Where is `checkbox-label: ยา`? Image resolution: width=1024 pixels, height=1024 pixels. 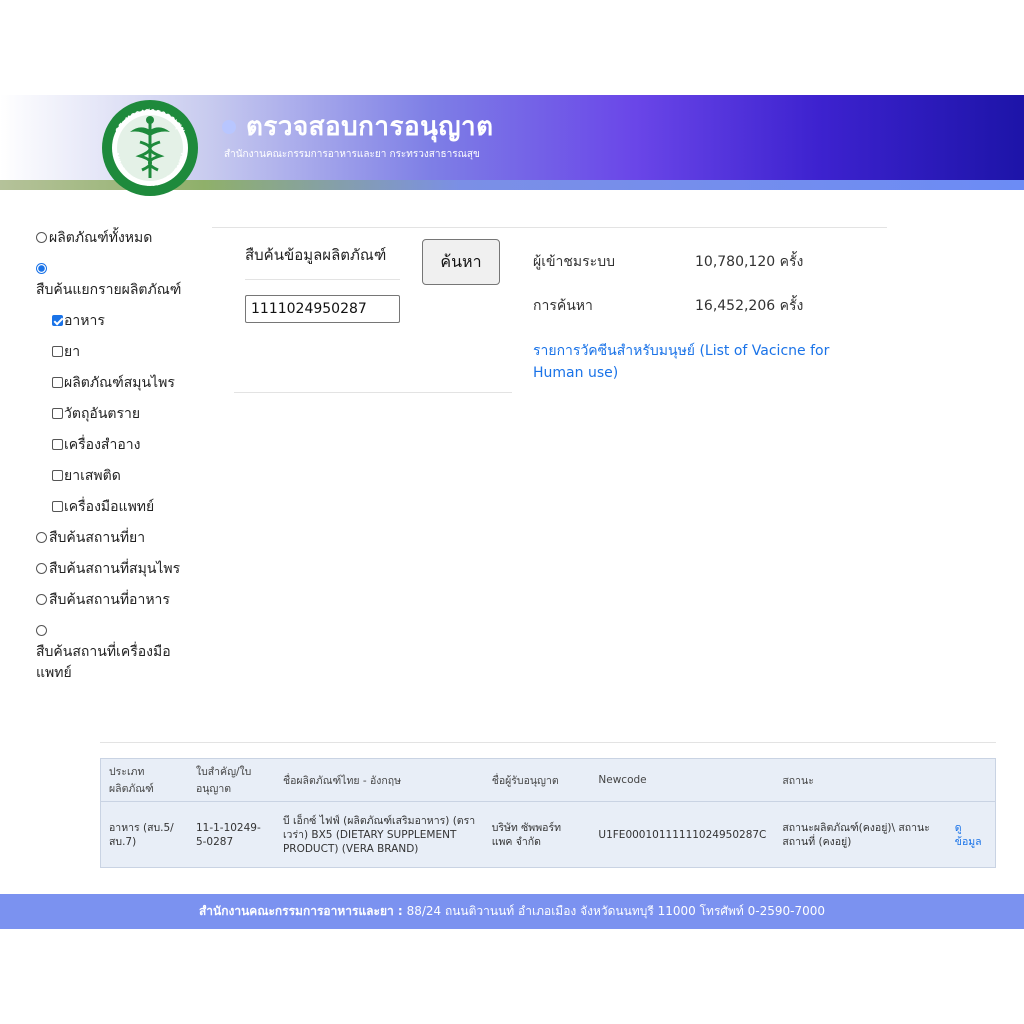 checkbox-label: ยา is located at coordinates (72, 352).